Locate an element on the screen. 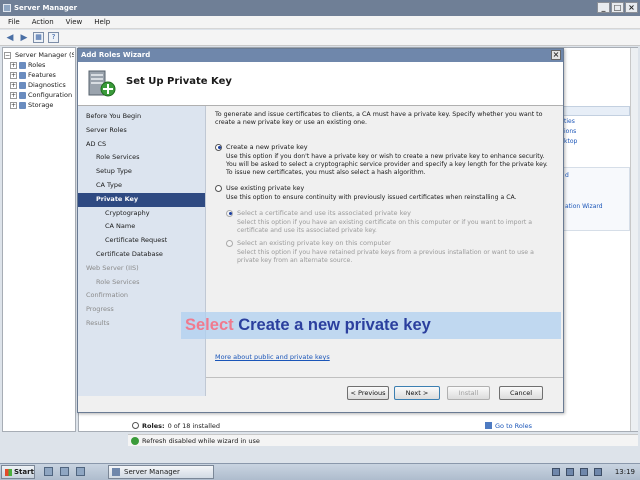 The height and width of the screenshot is (480, 640). help-icon: ? is located at coordinates (53, 37).